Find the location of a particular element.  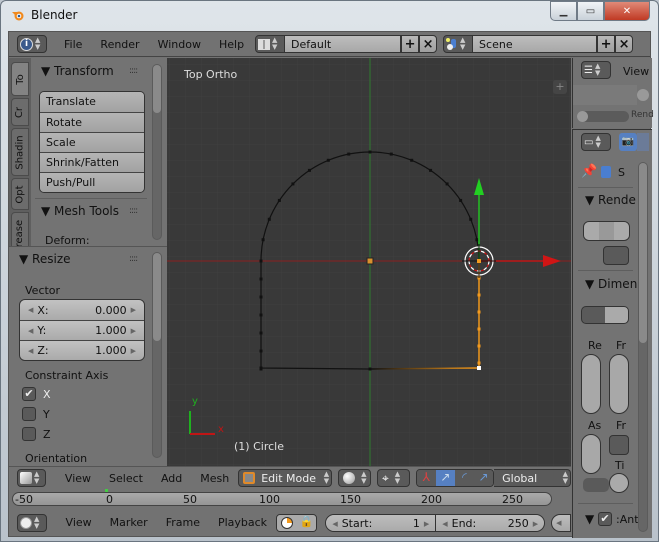

screen-layout-name: Default is located at coordinates (343, 44).